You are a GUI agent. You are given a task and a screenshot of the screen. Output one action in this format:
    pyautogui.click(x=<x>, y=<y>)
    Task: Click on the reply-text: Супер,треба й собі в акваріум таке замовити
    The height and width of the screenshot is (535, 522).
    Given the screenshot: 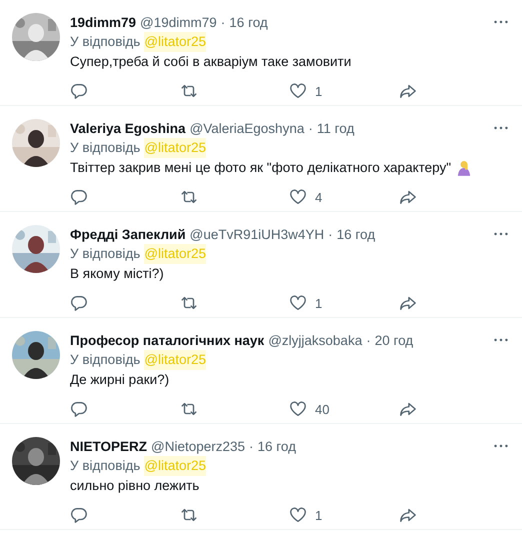 What is the action you would take?
    pyautogui.click(x=211, y=62)
    